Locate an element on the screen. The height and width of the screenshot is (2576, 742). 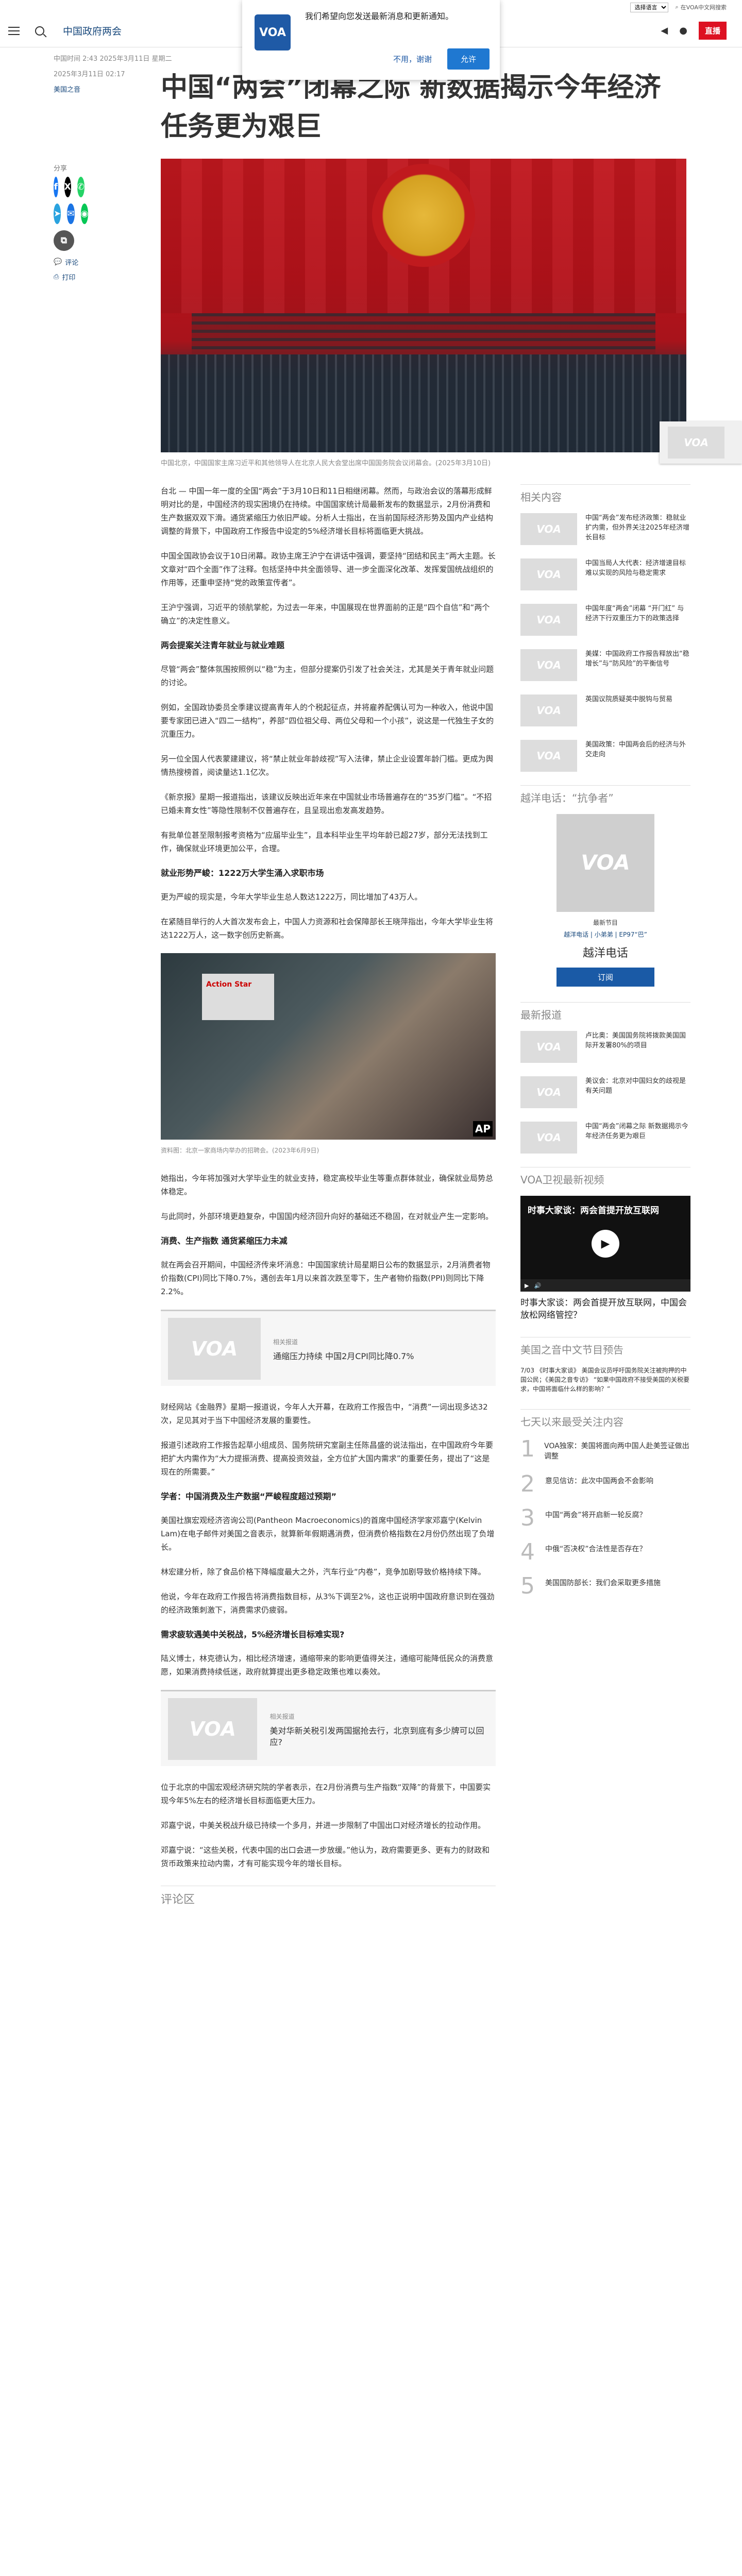
section-heading: 学者：中国消费及生产数据“严峻程度超过预期” is located at coordinates (249, 1496).